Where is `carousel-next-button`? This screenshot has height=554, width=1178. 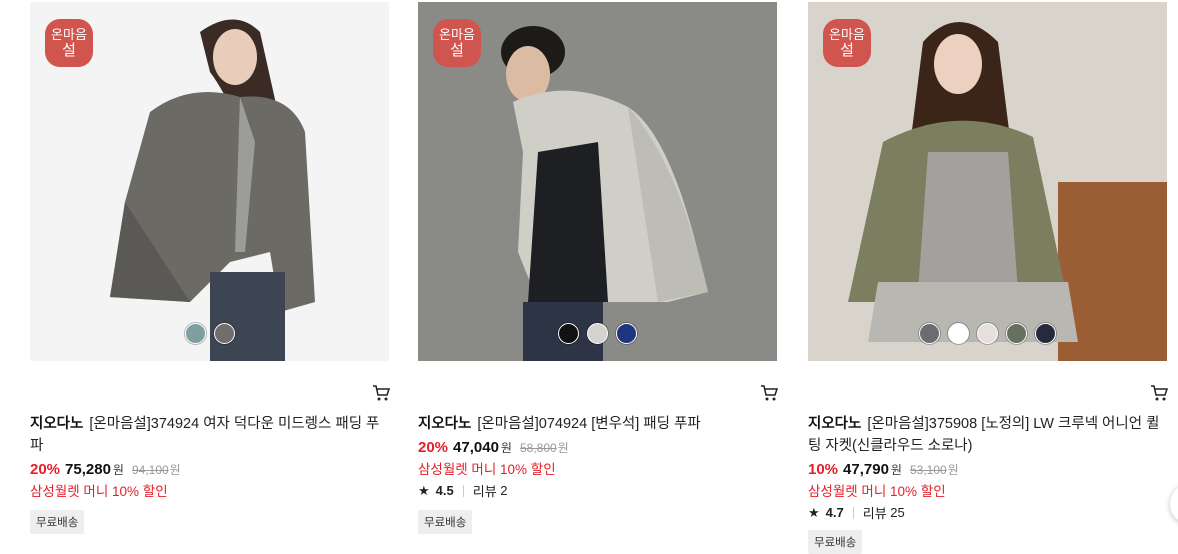 carousel-next-button is located at coordinates (1174, 504).